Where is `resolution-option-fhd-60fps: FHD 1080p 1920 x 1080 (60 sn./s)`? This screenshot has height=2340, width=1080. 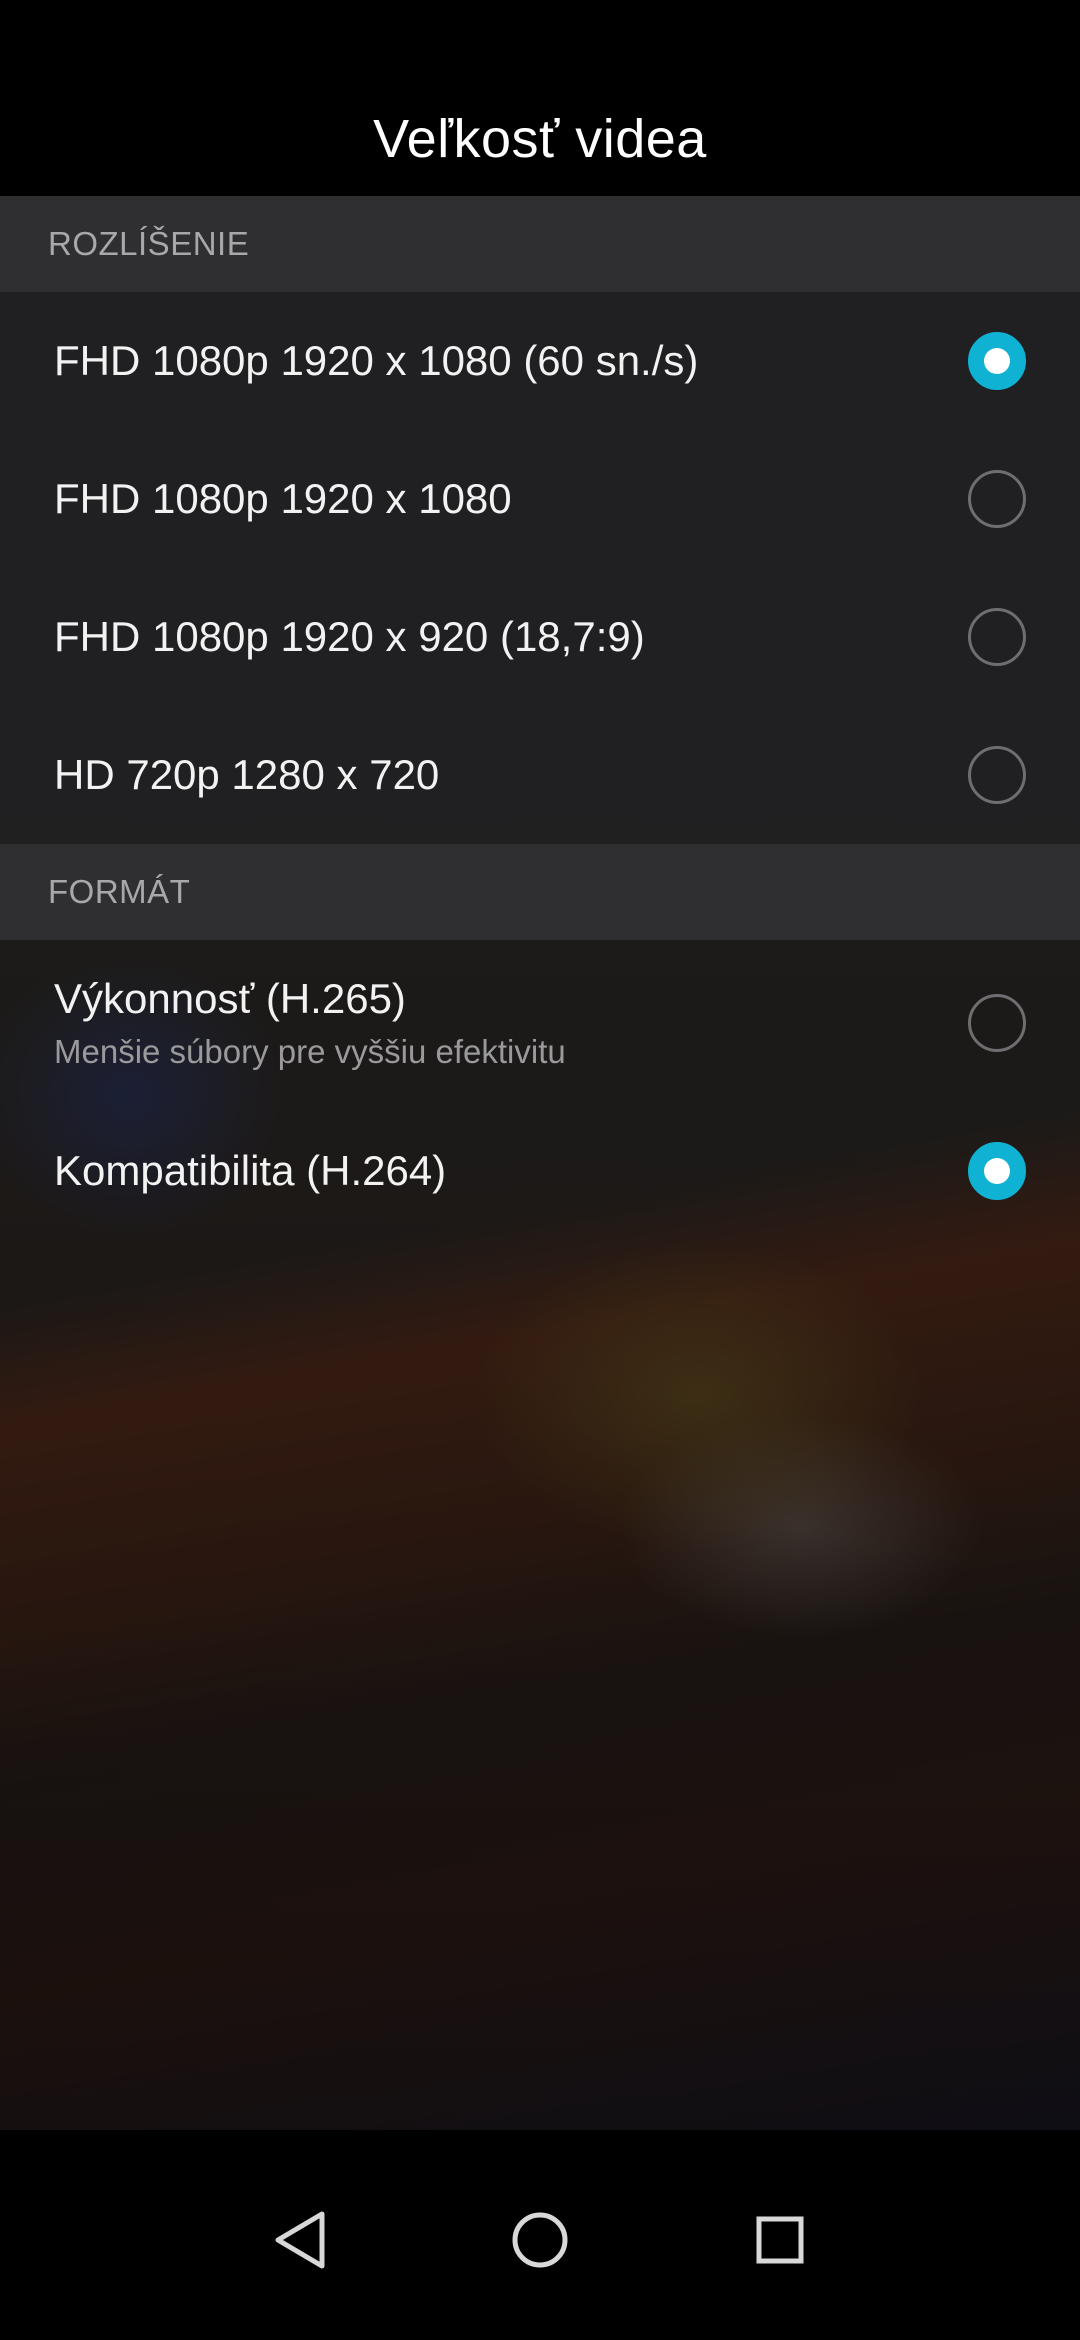 resolution-option-fhd-60fps: FHD 1080p 1920 x 1080 (60 sn./s) is located at coordinates (540, 361).